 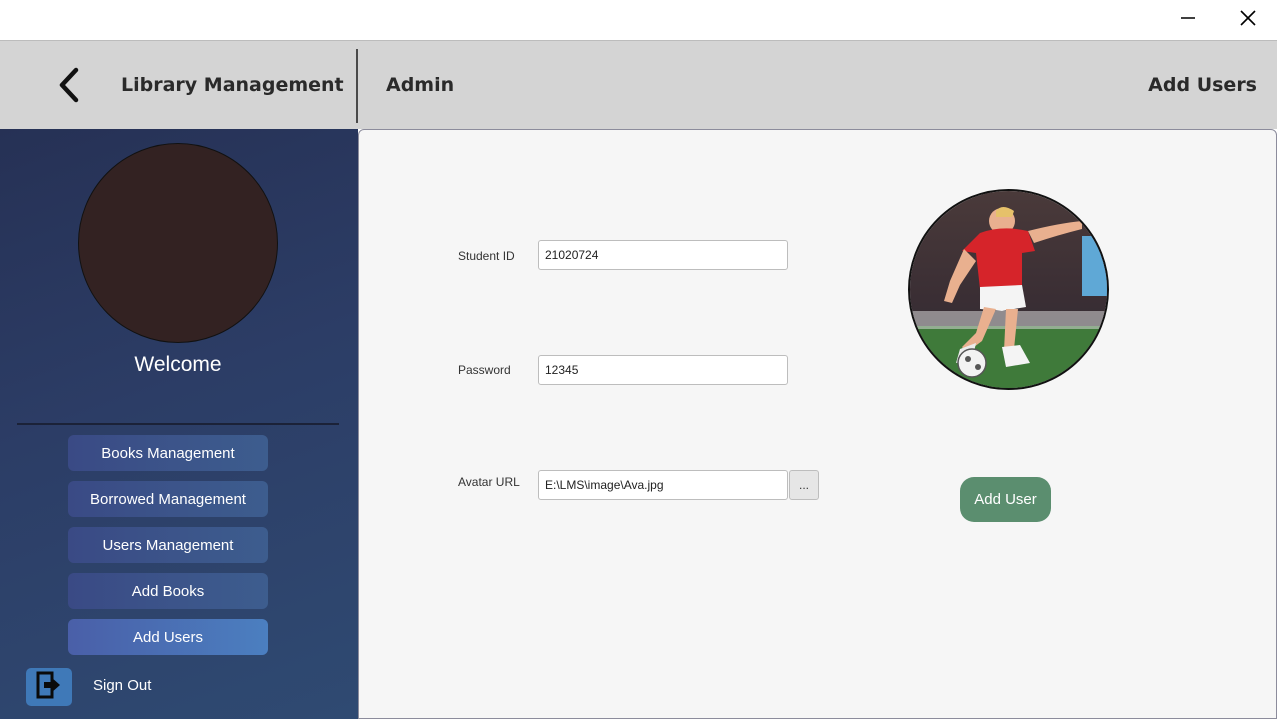 I want to click on sign-out-icon, so click(x=49, y=687).